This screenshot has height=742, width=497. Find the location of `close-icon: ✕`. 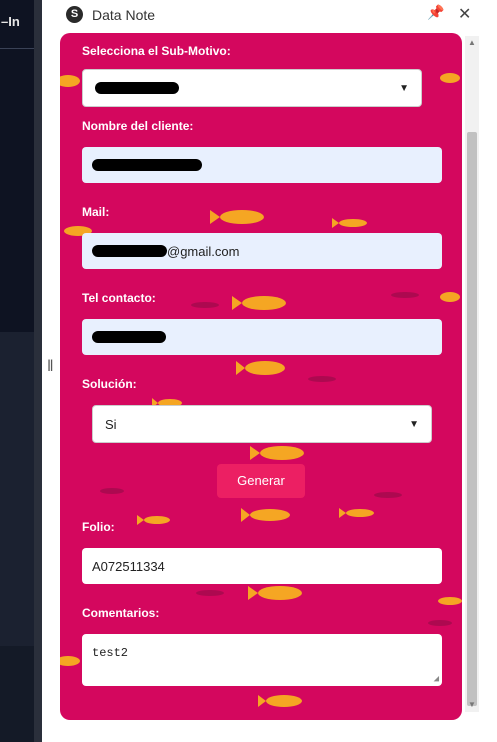

close-icon: ✕ is located at coordinates (464, 14).